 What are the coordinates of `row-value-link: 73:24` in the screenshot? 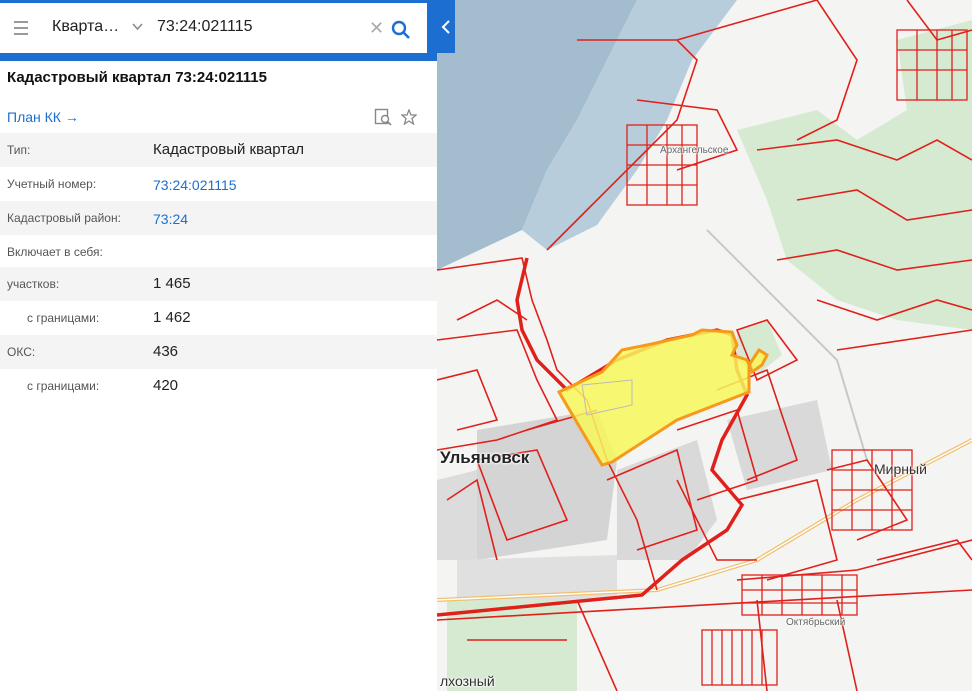 It's located at (170, 219).